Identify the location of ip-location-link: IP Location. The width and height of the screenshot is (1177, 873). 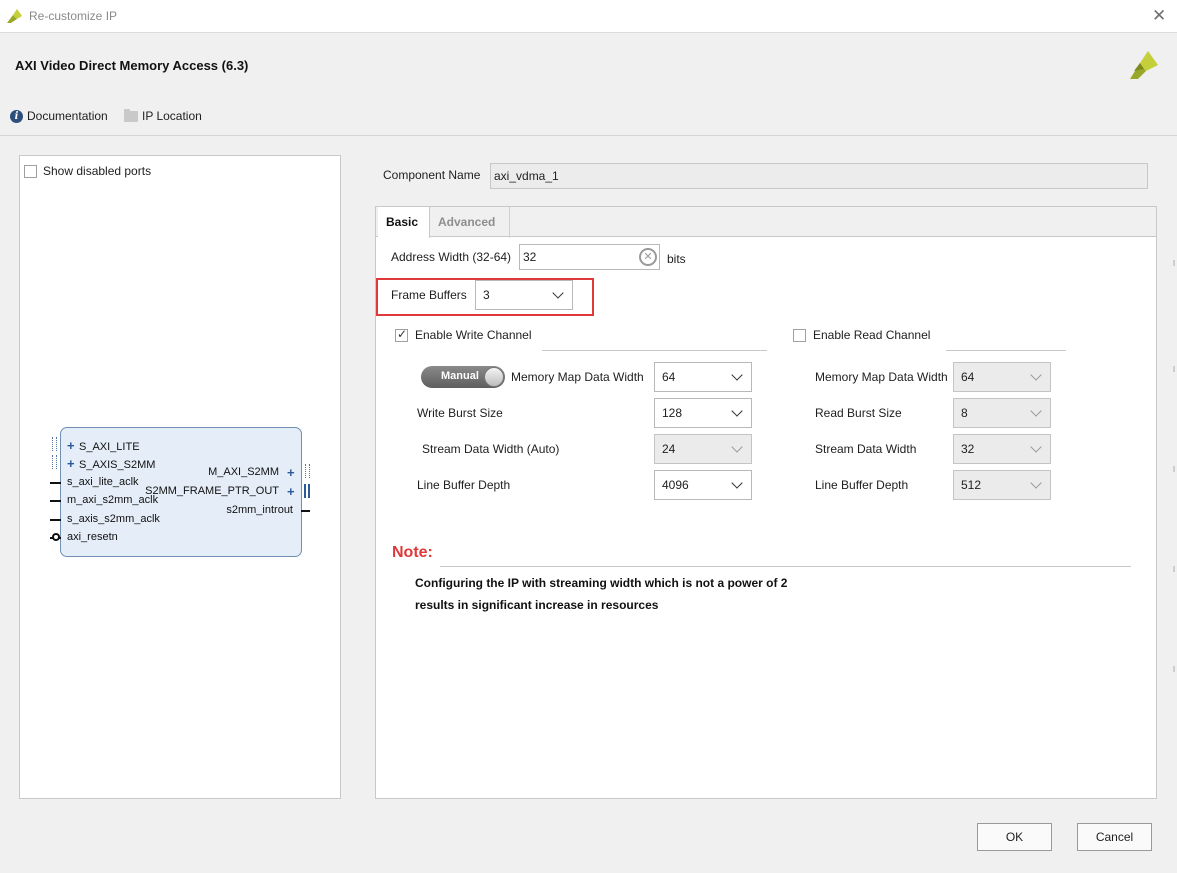
(163, 115).